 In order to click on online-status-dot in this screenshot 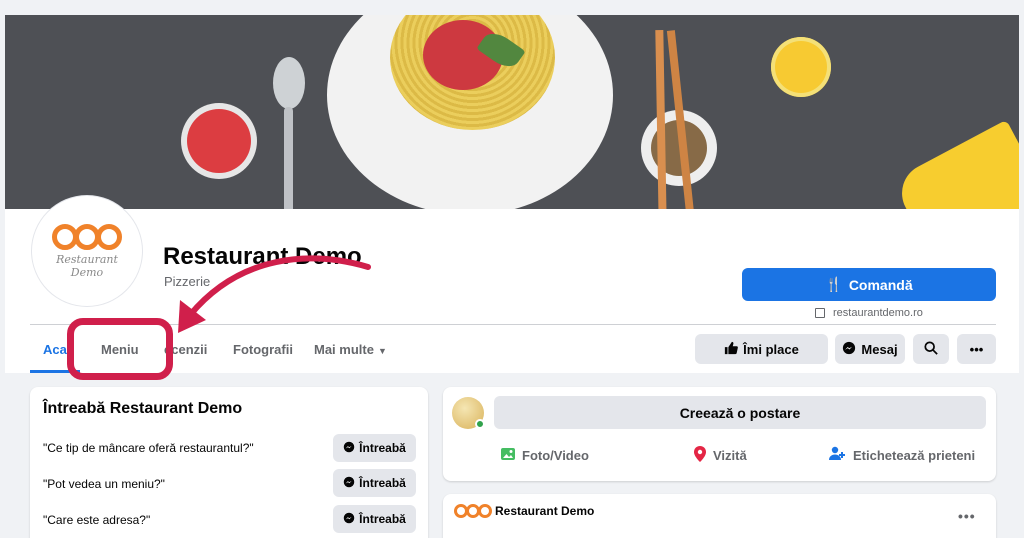, I will do `click(480, 424)`.